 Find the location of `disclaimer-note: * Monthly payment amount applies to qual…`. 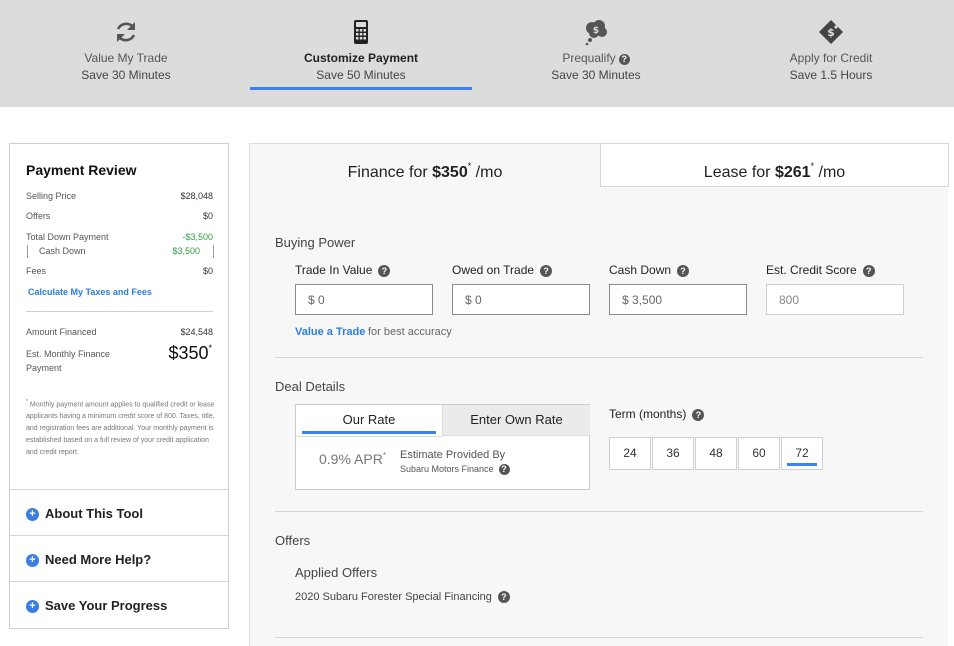

disclaimer-note: * Monthly payment amount applies to qual… is located at coordinates (120, 428).